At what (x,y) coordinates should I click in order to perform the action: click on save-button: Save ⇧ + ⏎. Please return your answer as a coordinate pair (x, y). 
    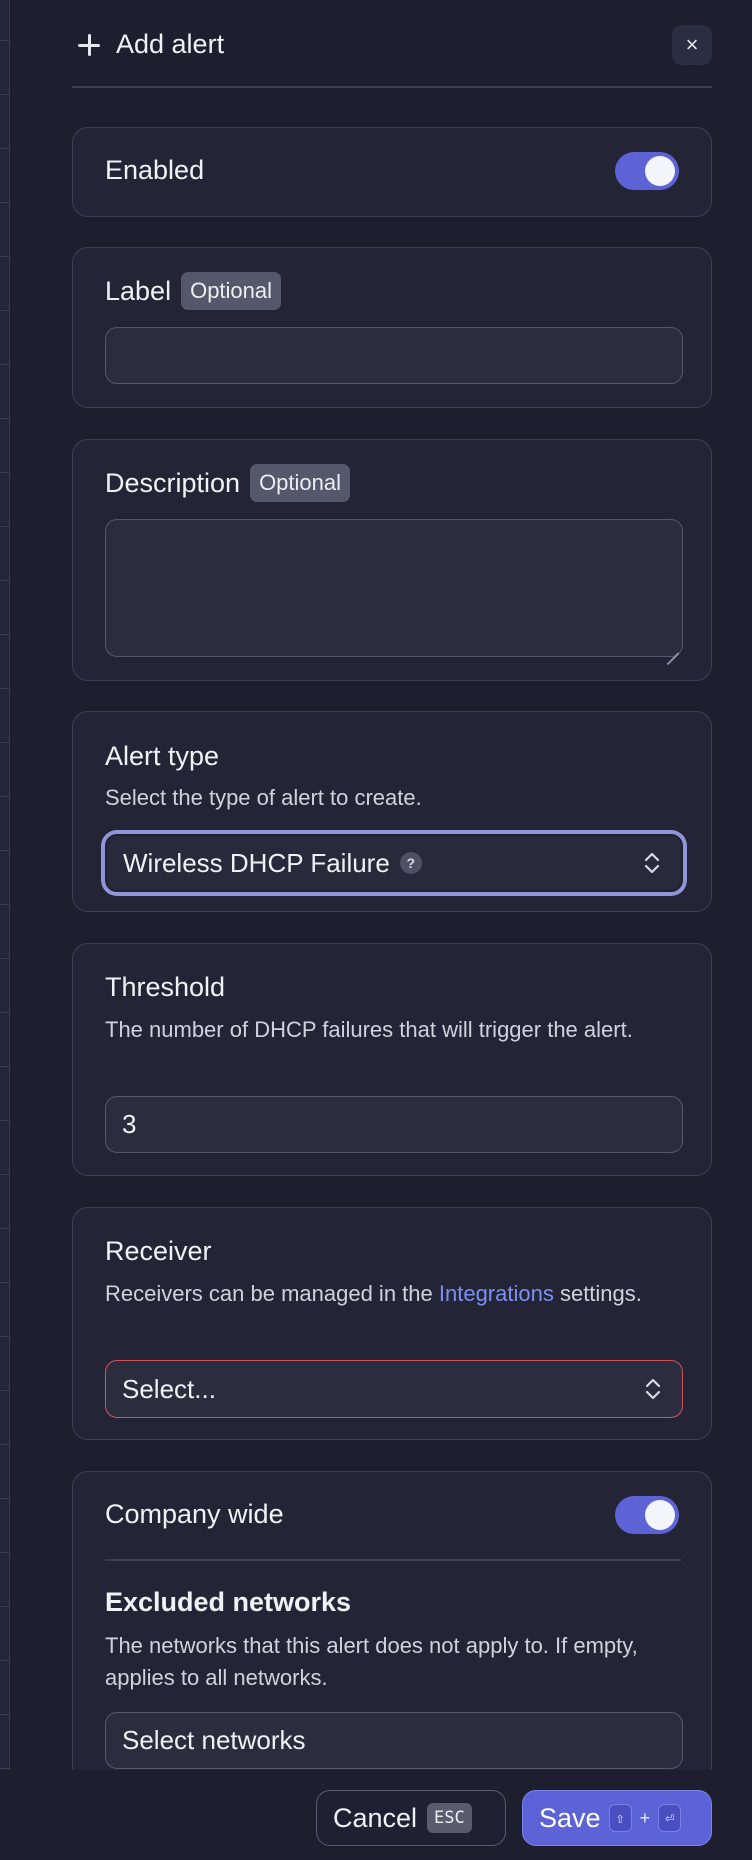
    Looking at the image, I should click on (617, 1818).